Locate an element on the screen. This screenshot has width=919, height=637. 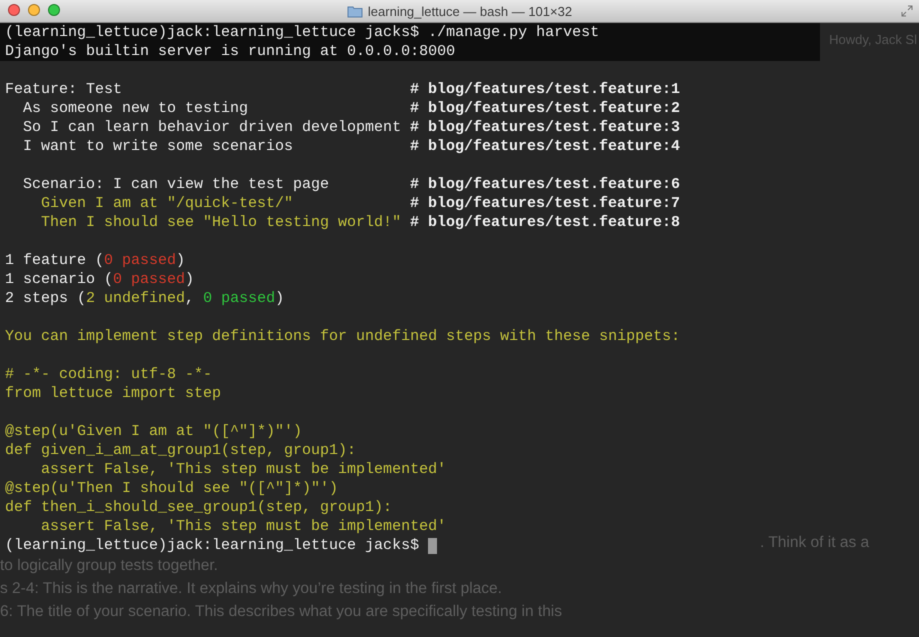
terminal-text: @step(u'Given I am at "([^"]*)"') is located at coordinates (153, 431).